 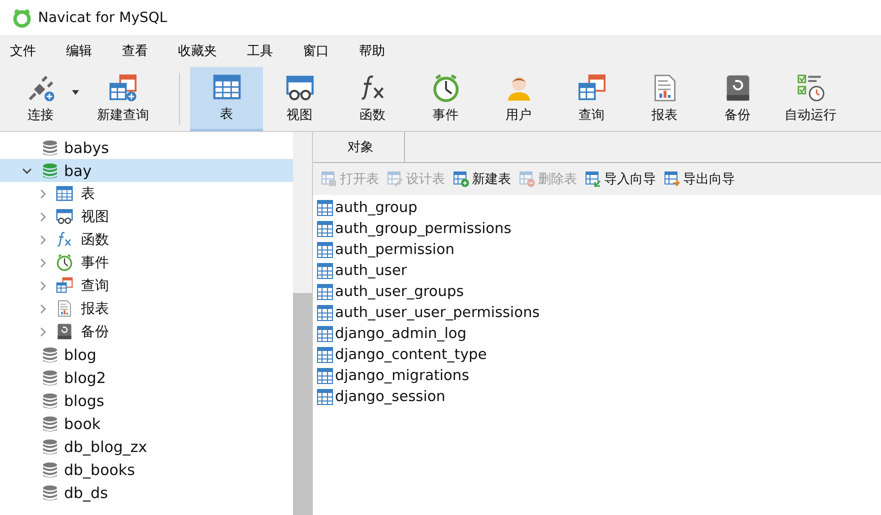 I want to click on chevron-icon, so click(x=27, y=171).